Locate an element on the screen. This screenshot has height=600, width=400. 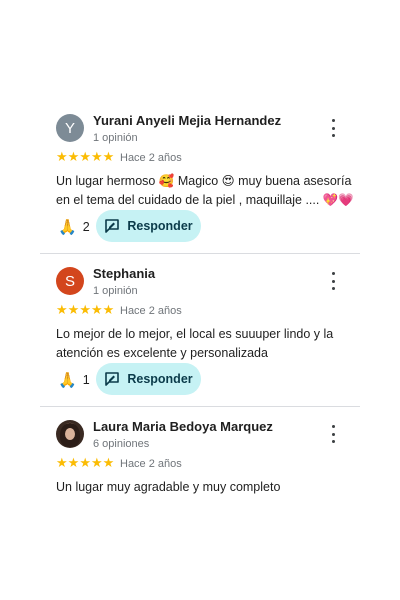
reviewer-name: Laura Maria Bedoya Marquez is located at coordinates (183, 426).